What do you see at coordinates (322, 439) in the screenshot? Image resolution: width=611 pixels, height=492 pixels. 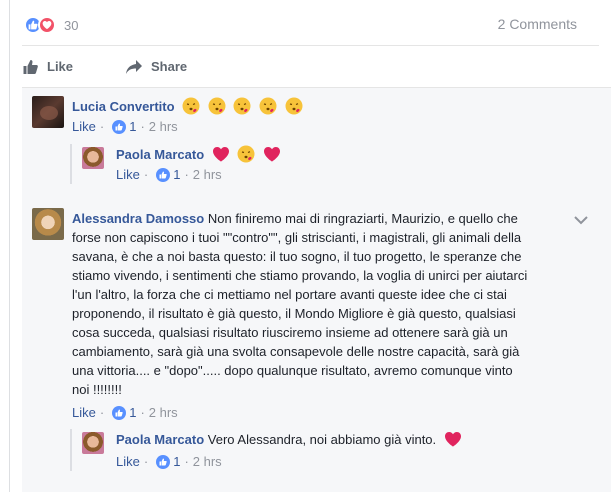 I see `reply-text: Vero Alessandra, noi abbiamo già vinto.` at bounding box center [322, 439].